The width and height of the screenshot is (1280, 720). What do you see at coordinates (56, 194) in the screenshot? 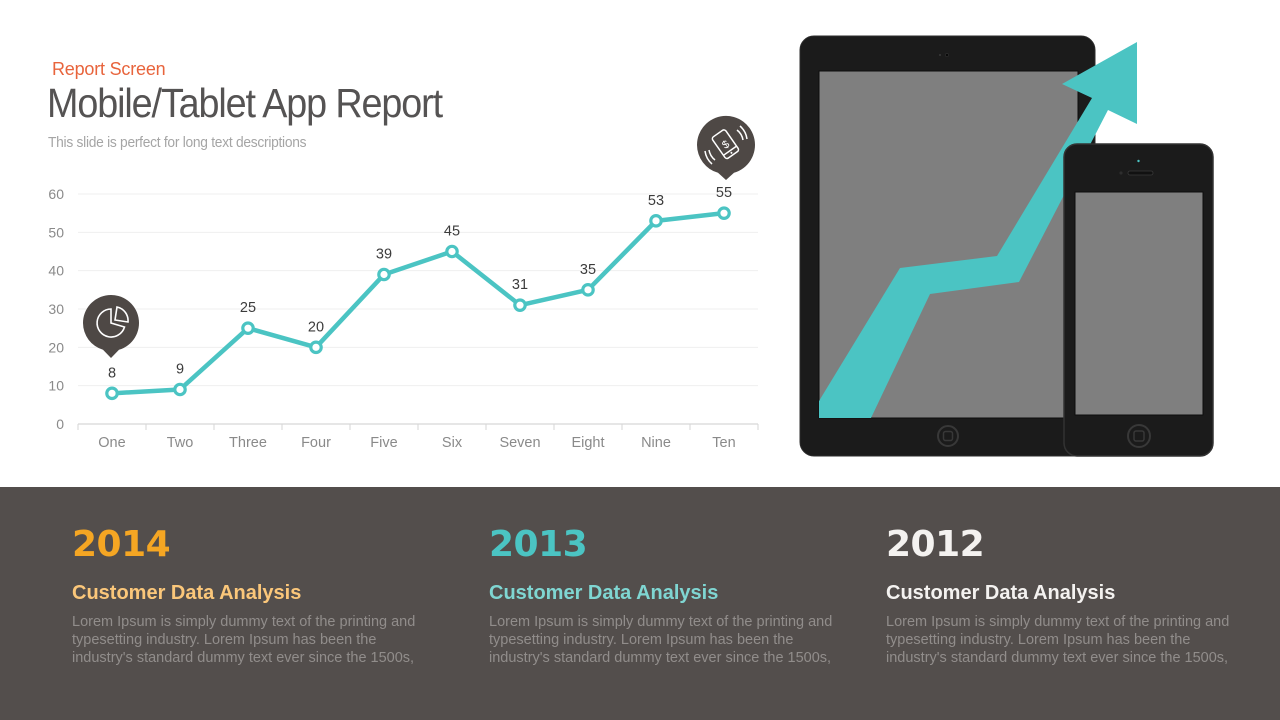
I see `y-tick-label: 60` at bounding box center [56, 194].